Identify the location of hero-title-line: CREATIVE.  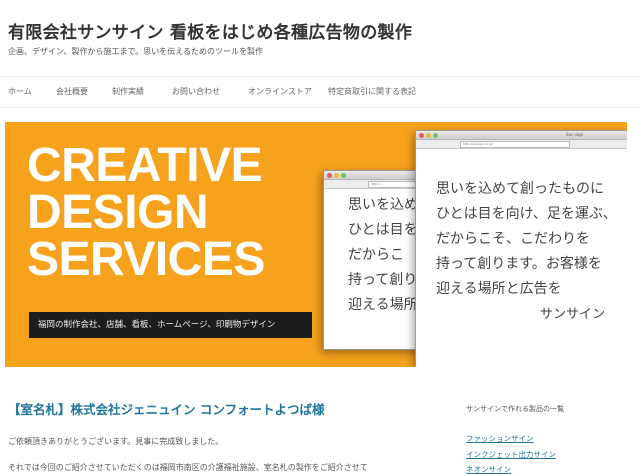
(145, 165).